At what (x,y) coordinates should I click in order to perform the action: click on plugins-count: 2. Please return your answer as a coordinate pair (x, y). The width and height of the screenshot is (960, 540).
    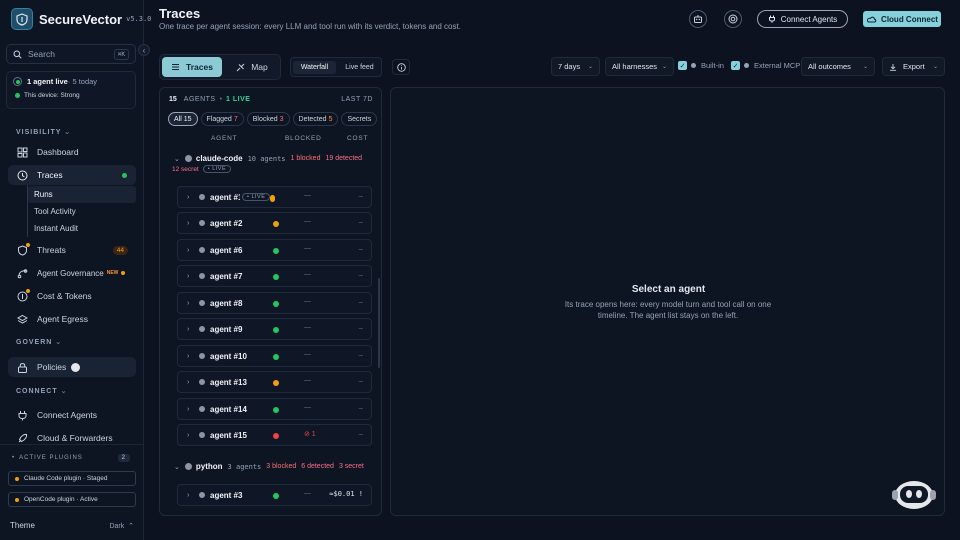
    Looking at the image, I should click on (123, 458).